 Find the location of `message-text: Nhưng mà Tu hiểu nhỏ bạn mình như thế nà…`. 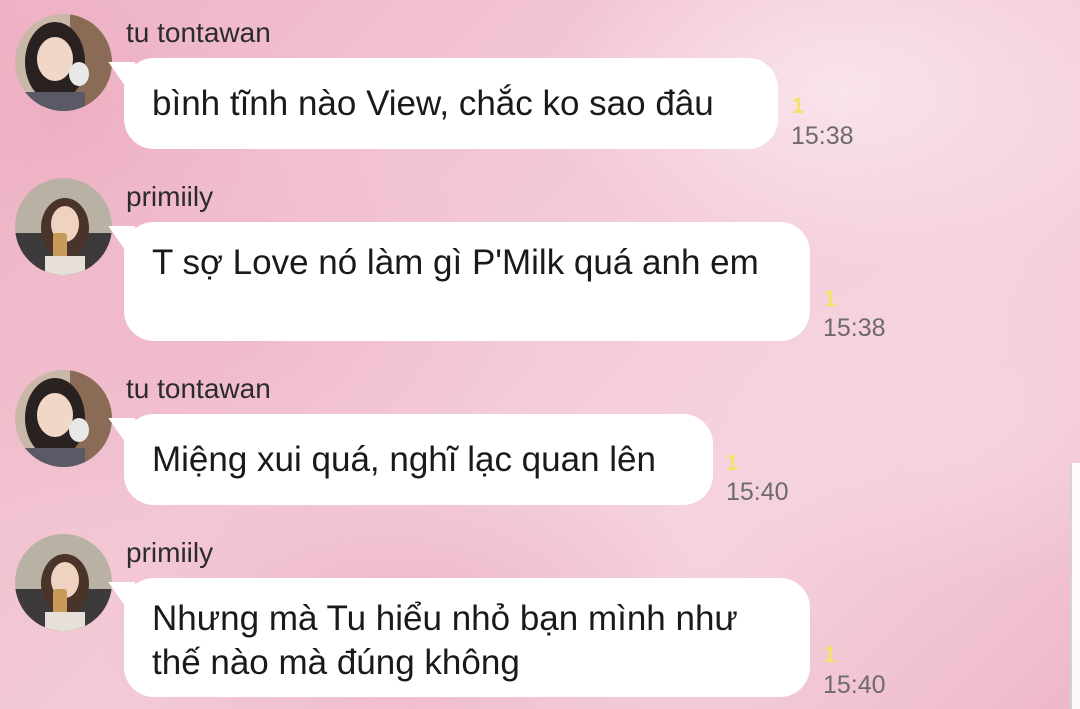

message-text: Nhưng mà Tu hiểu nhỏ bạn mình như thế nà… is located at coordinates (445, 640).